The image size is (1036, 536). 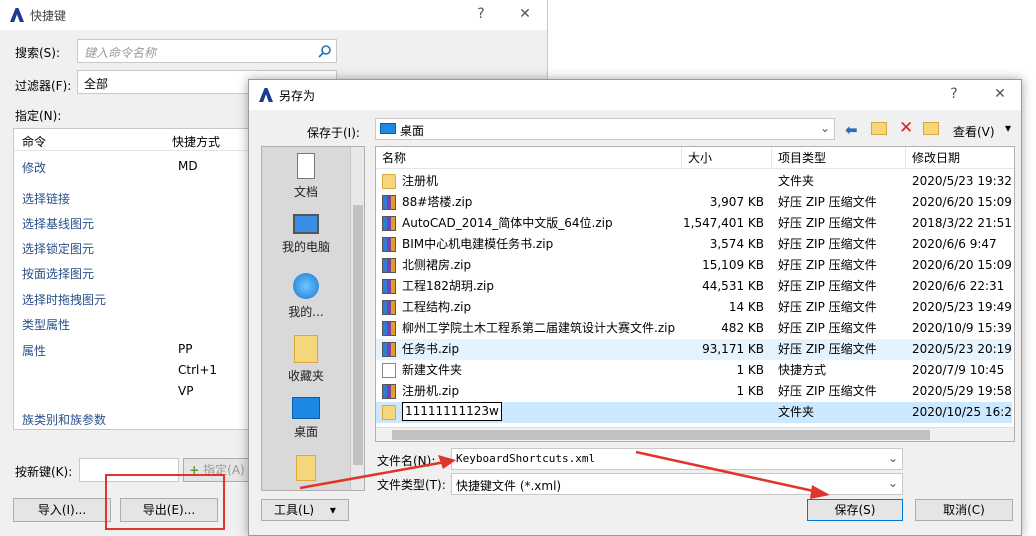 What do you see at coordinates (447, 462) in the screenshot?
I see `arrowhead-filename` at bounding box center [447, 462].